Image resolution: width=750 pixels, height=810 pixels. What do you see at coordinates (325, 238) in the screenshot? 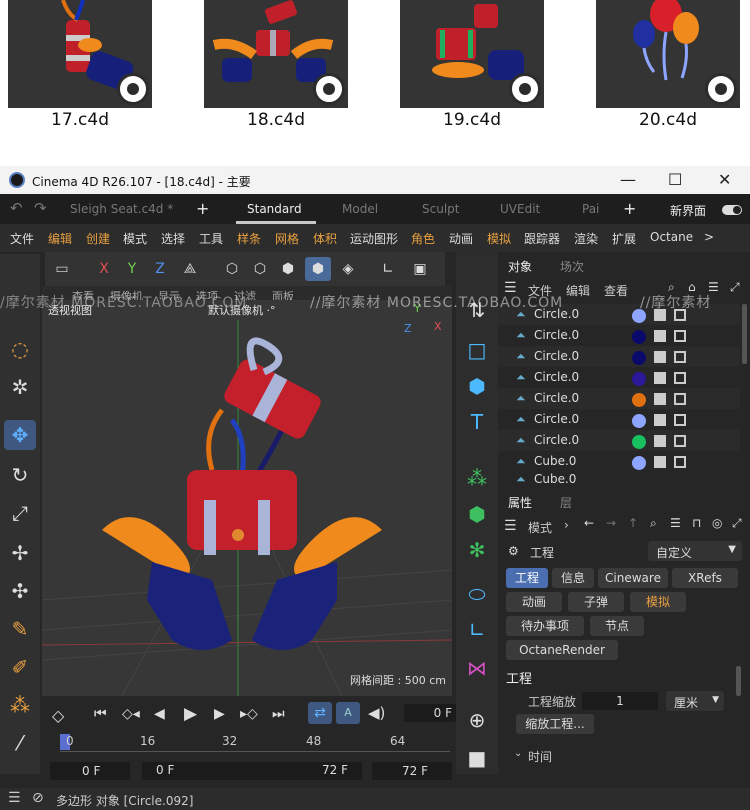
I see `menu-volume: 体积` at bounding box center [325, 238].